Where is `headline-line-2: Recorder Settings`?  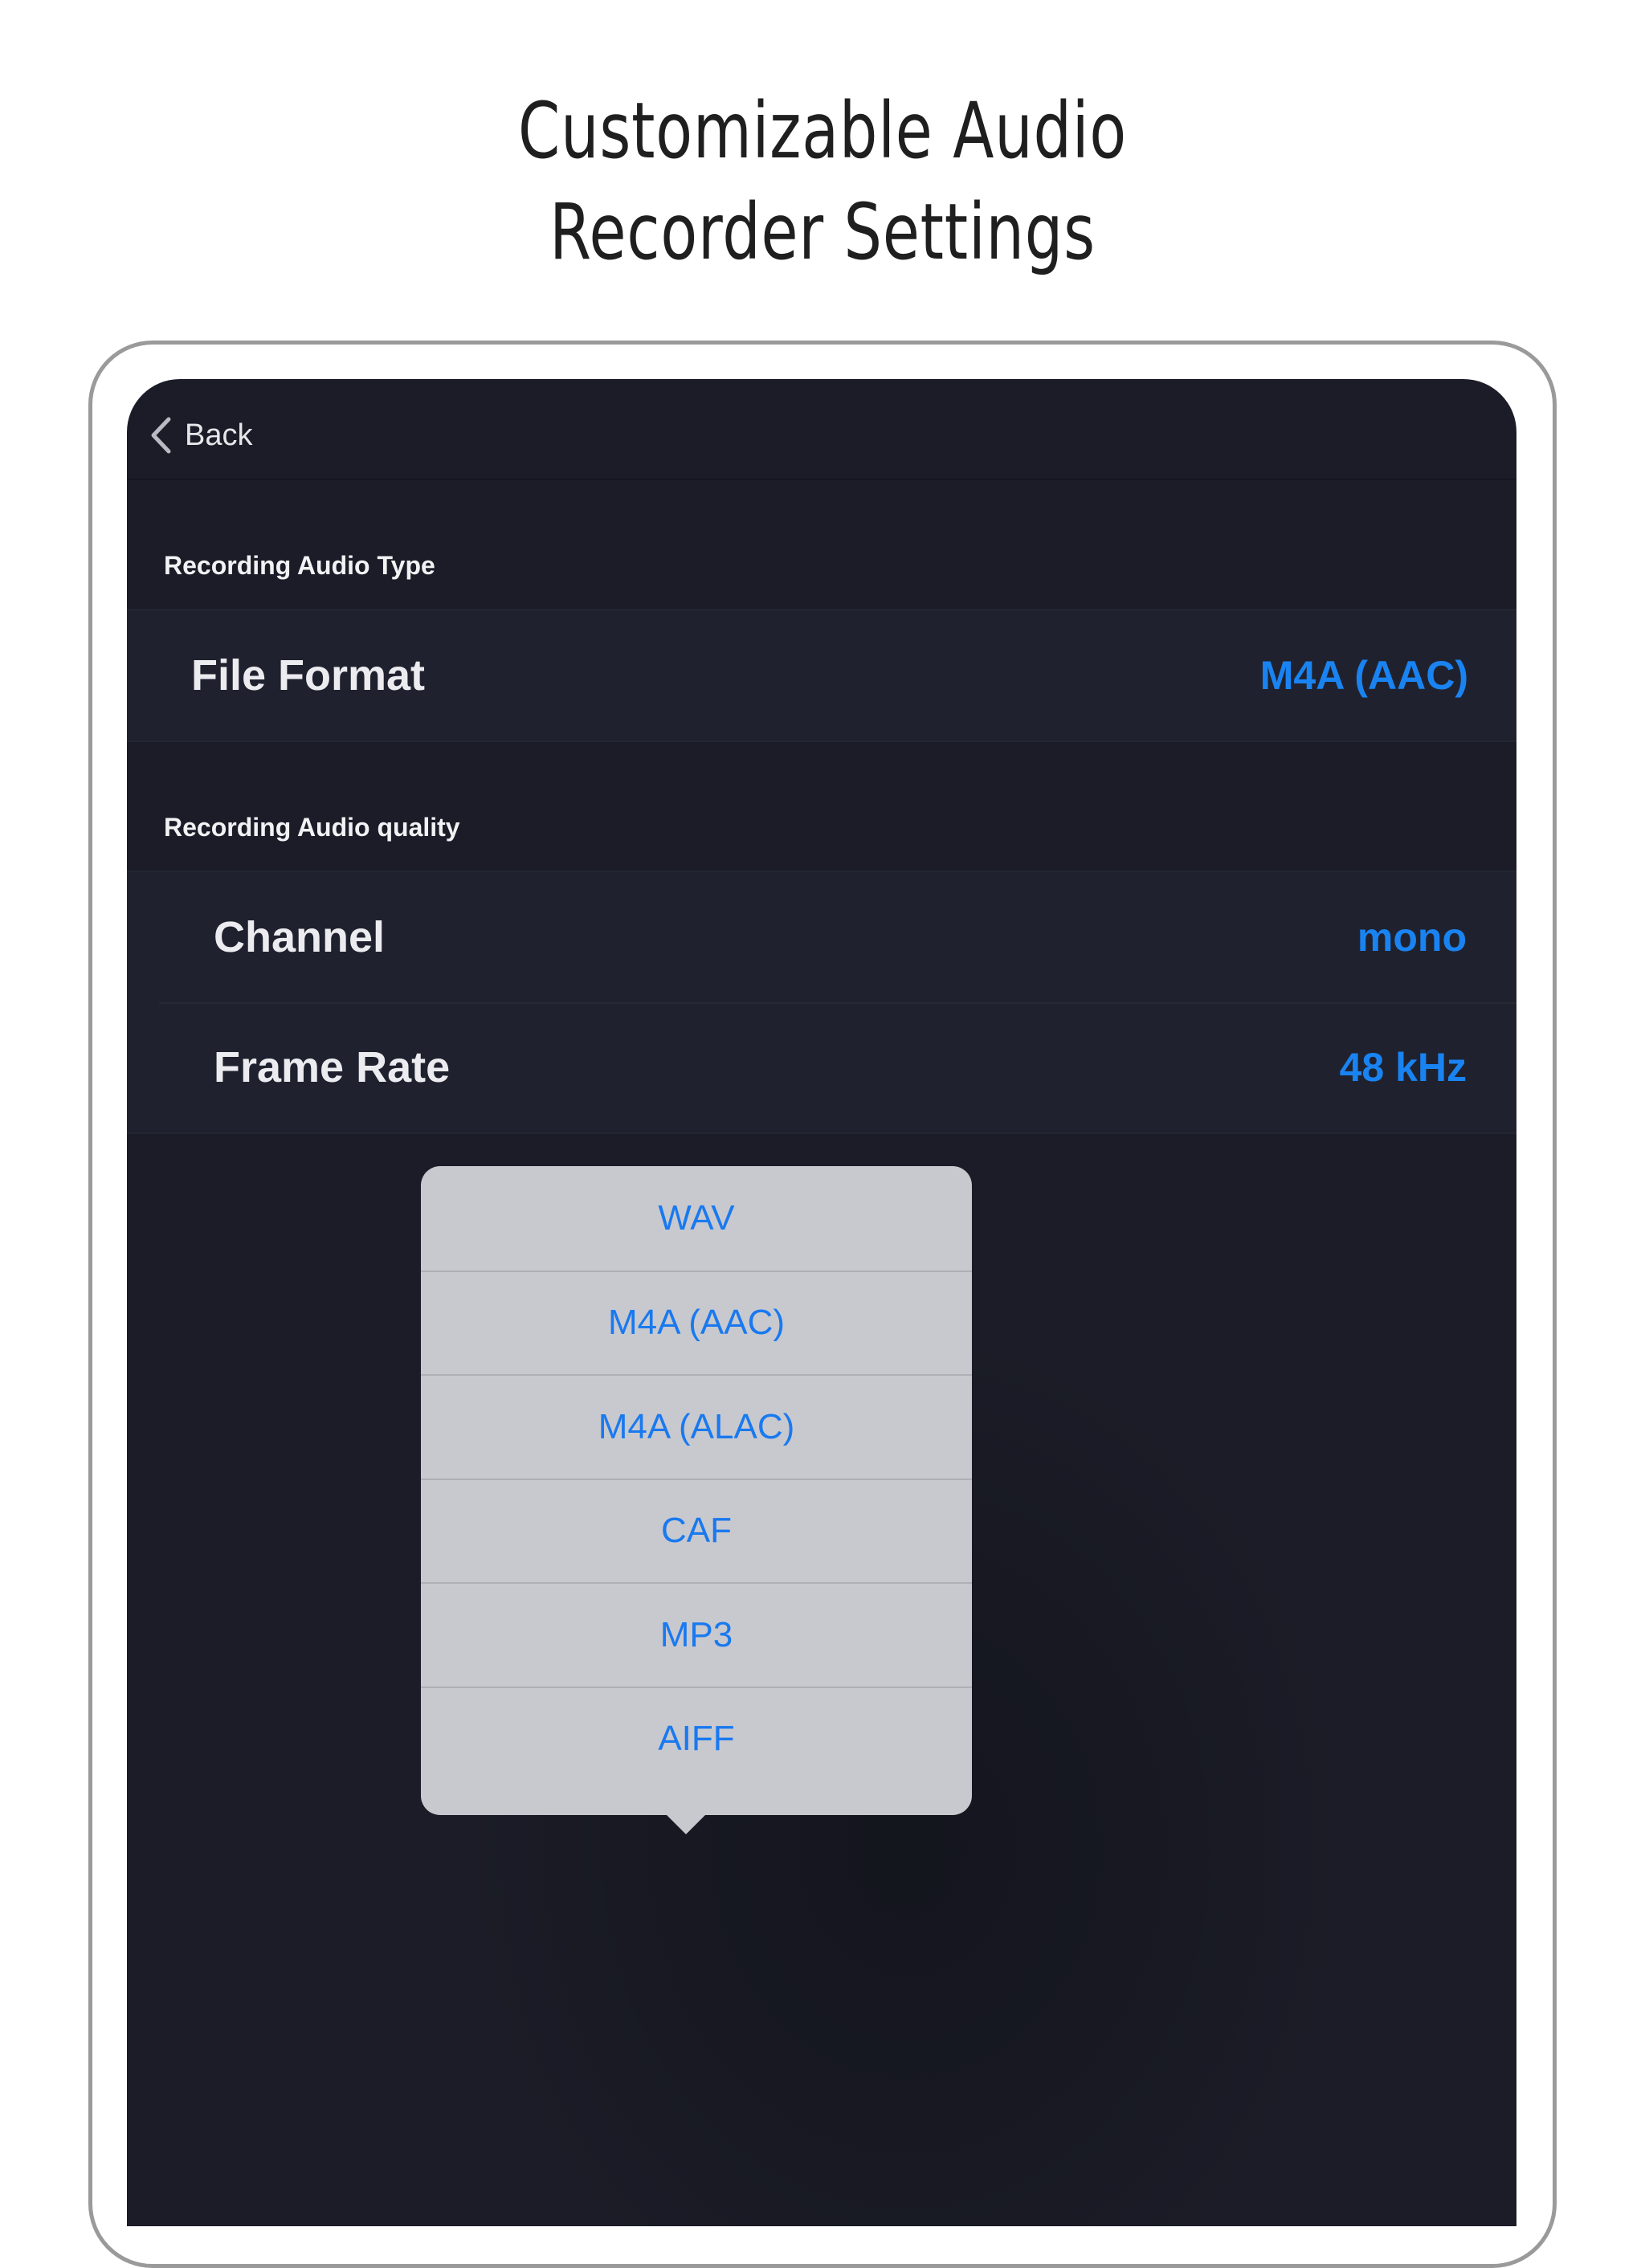 headline-line-2: Recorder Settings is located at coordinates (822, 232).